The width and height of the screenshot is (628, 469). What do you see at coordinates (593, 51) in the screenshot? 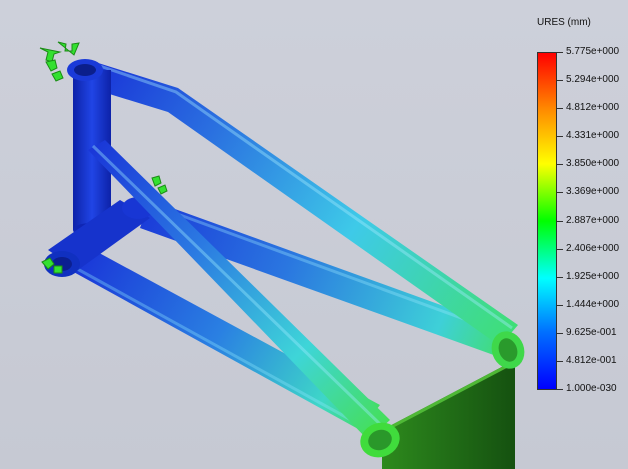
I see `scale-tick-label: 5.775e+000` at bounding box center [593, 51].